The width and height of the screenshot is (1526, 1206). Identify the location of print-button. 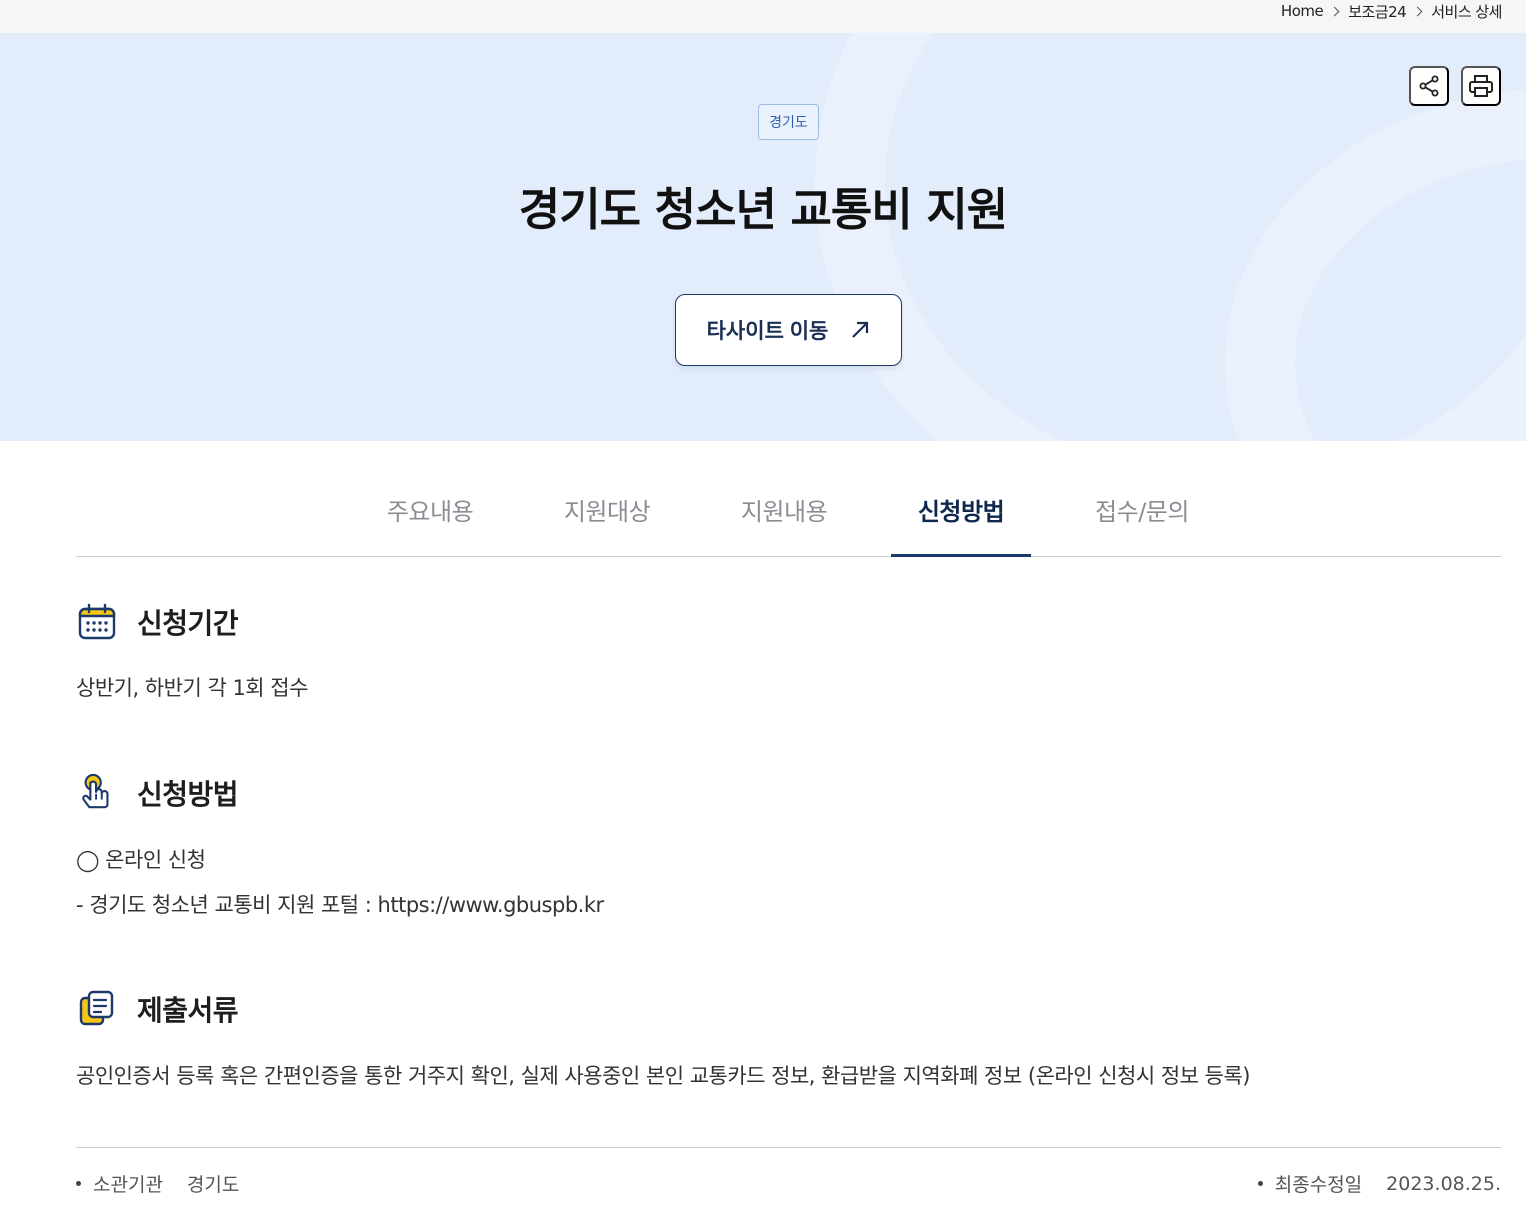
(1481, 86).